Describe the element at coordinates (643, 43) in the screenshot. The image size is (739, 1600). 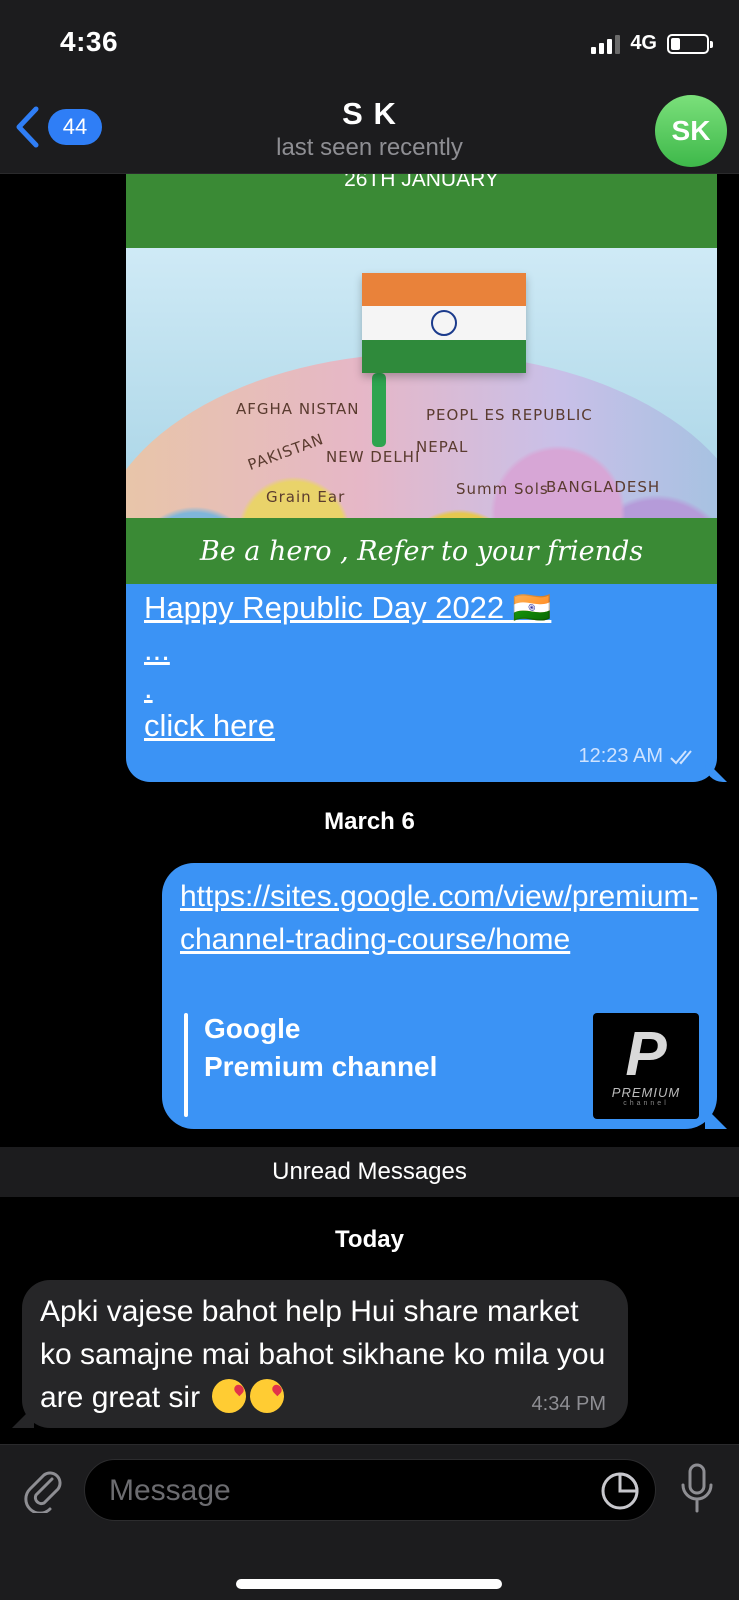
I see `network-label: 4G` at that location.